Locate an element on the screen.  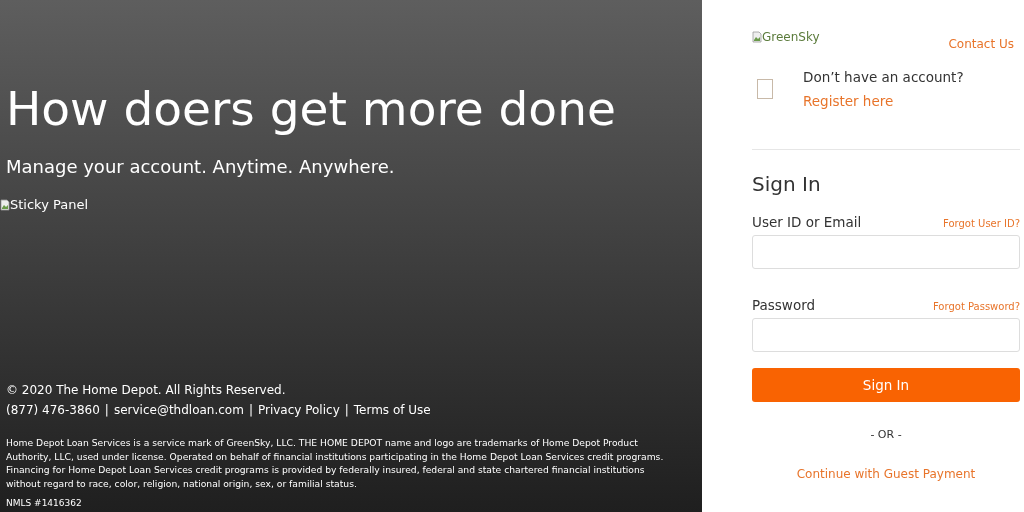
sign-in-title: Sign In is located at coordinates (787, 184).